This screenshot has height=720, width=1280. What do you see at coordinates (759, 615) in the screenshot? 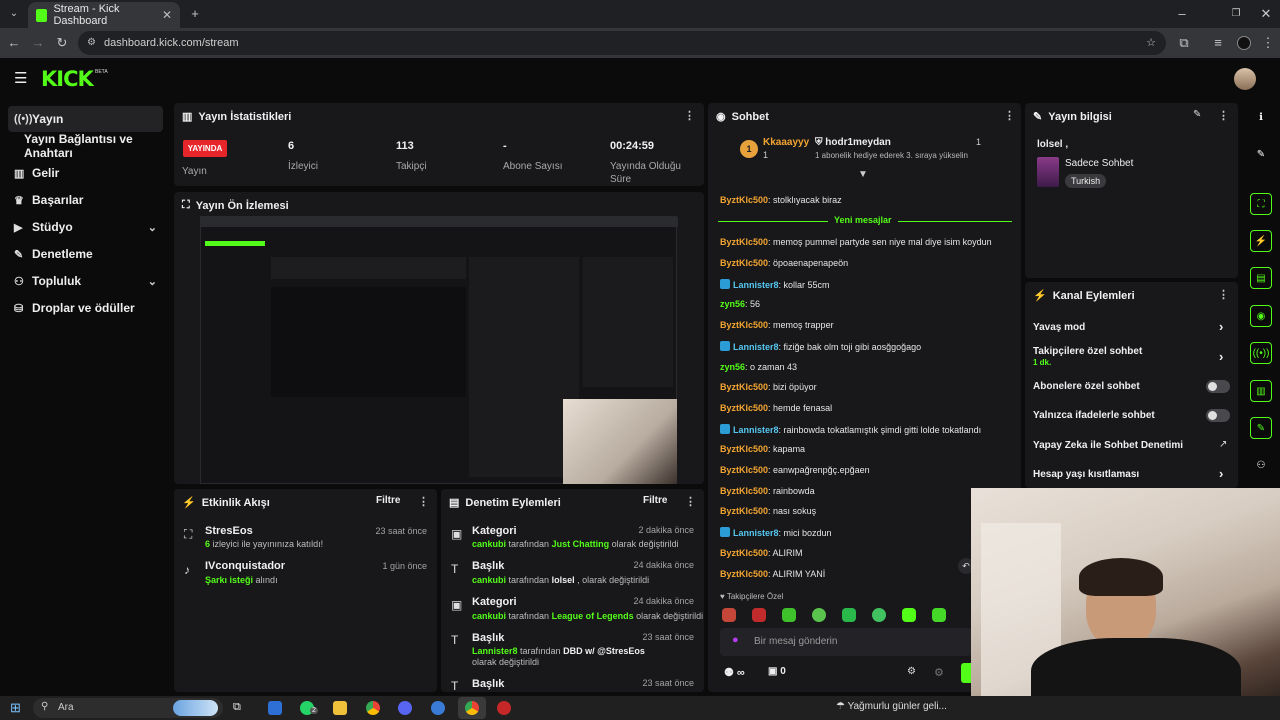
I see `emote-devil` at bounding box center [759, 615].